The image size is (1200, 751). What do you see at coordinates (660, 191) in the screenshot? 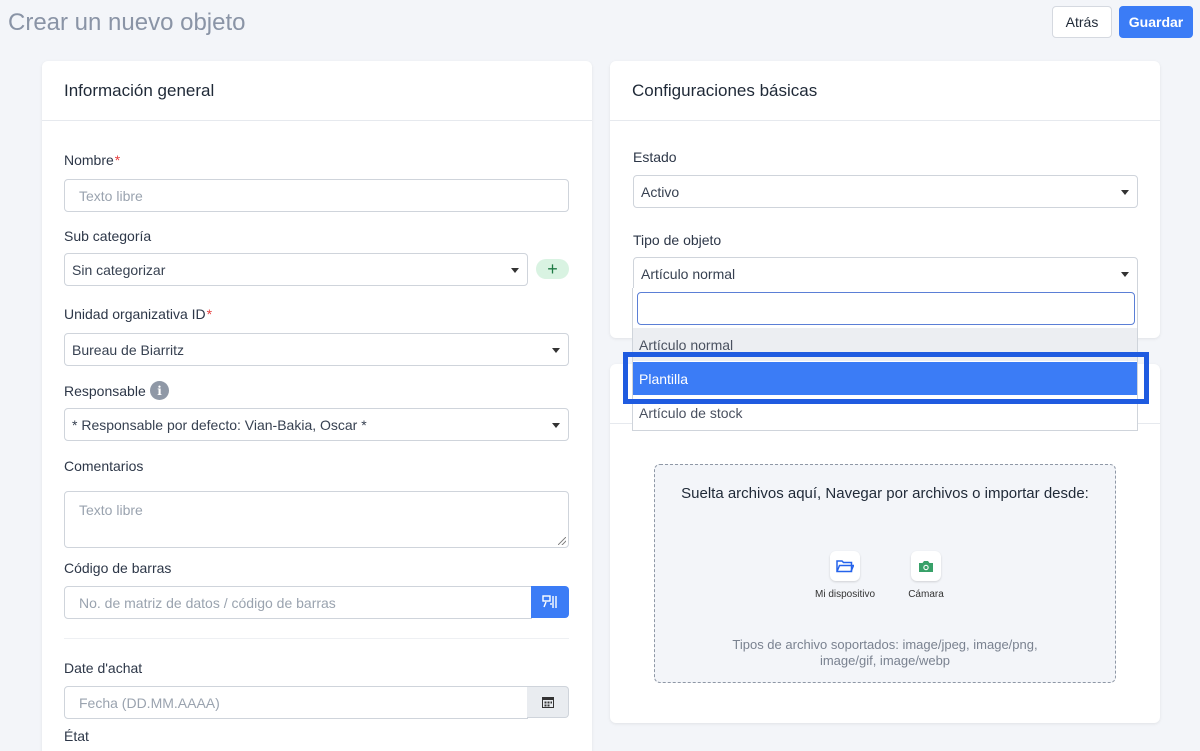
I see `status-value: Activo` at bounding box center [660, 191].